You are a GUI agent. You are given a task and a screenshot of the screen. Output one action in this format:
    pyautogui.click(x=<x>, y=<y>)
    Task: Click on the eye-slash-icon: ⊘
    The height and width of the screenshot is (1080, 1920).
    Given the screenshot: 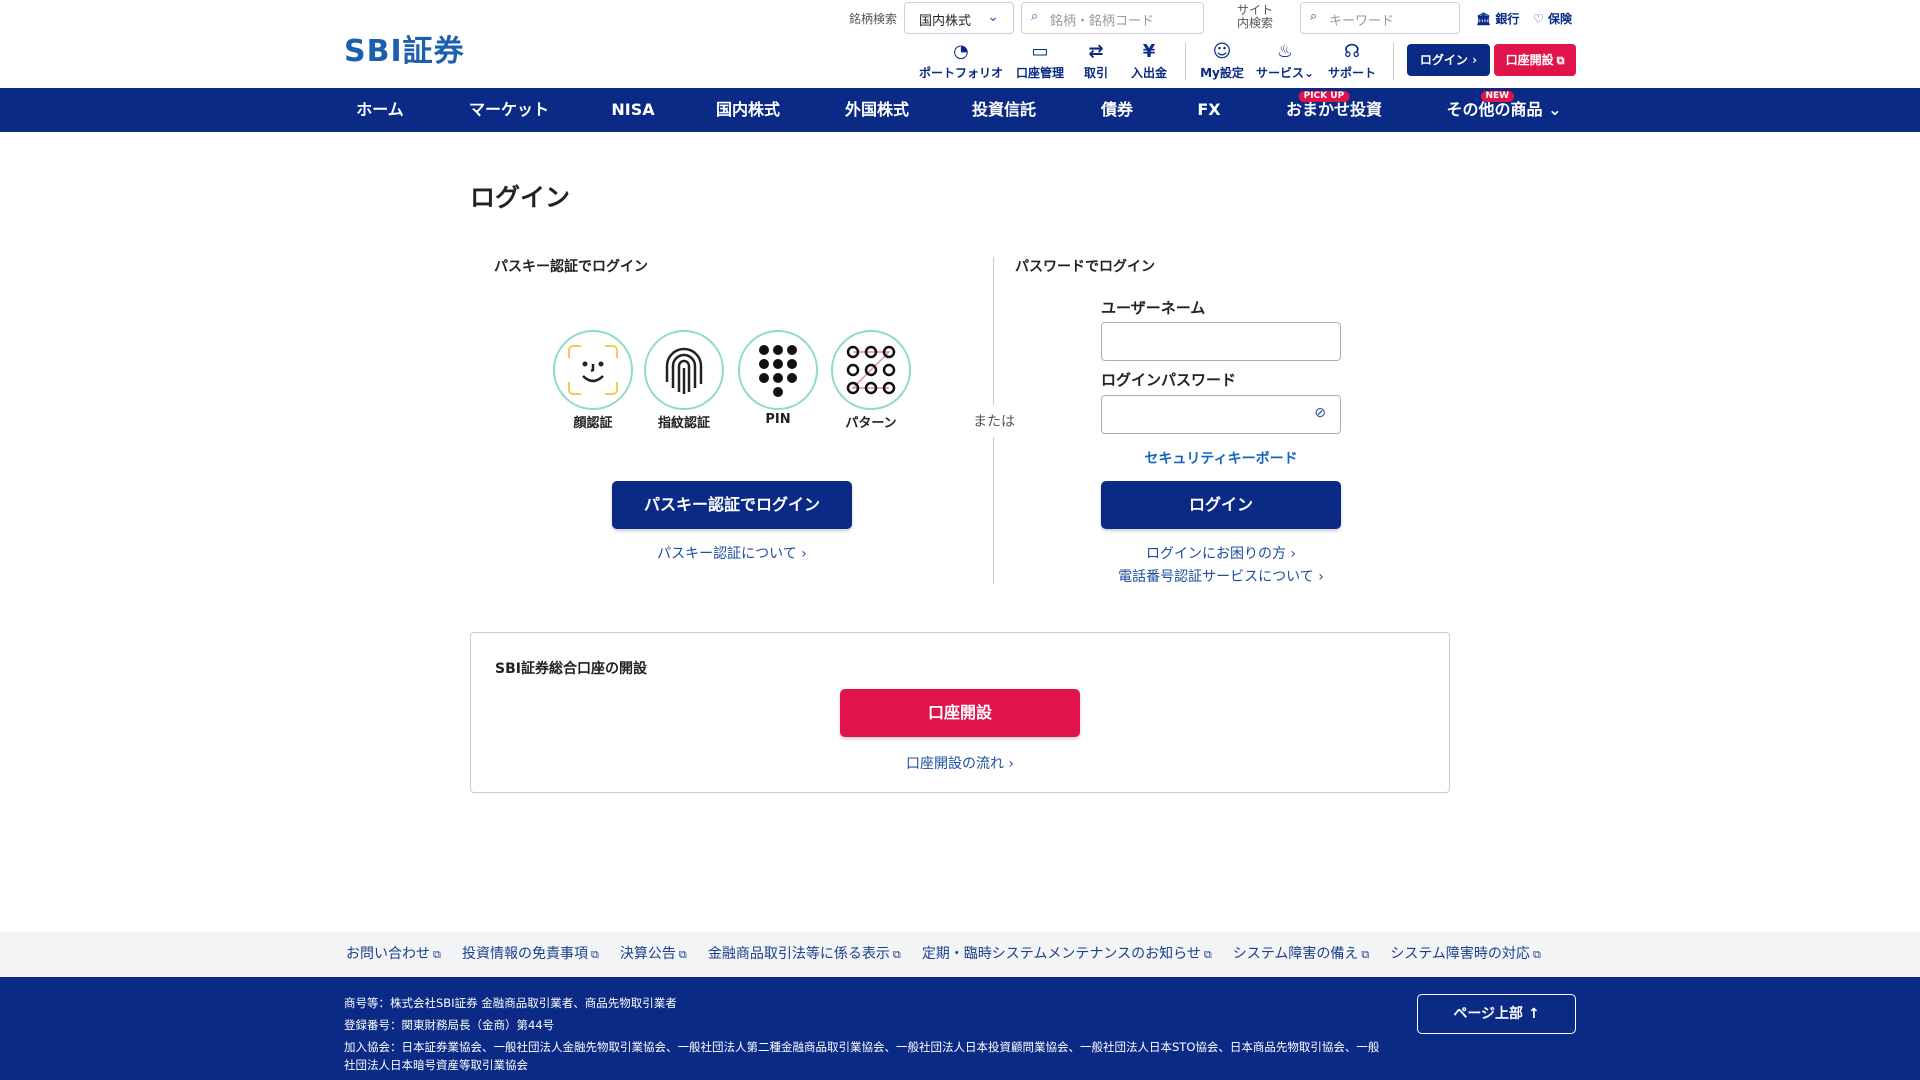 What is the action you would take?
    pyautogui.click(x=1320, y=413)
    